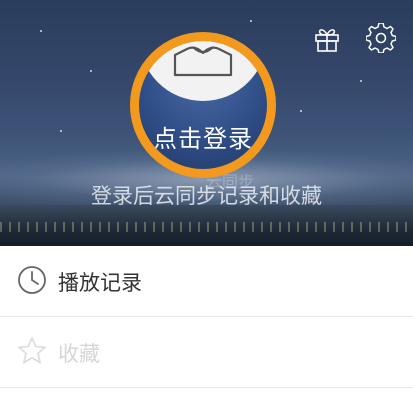  What do you see at coordinates (203, 136) in the screenshot?
I see `login-label: 点击登录` at bounding box center [203, 136].